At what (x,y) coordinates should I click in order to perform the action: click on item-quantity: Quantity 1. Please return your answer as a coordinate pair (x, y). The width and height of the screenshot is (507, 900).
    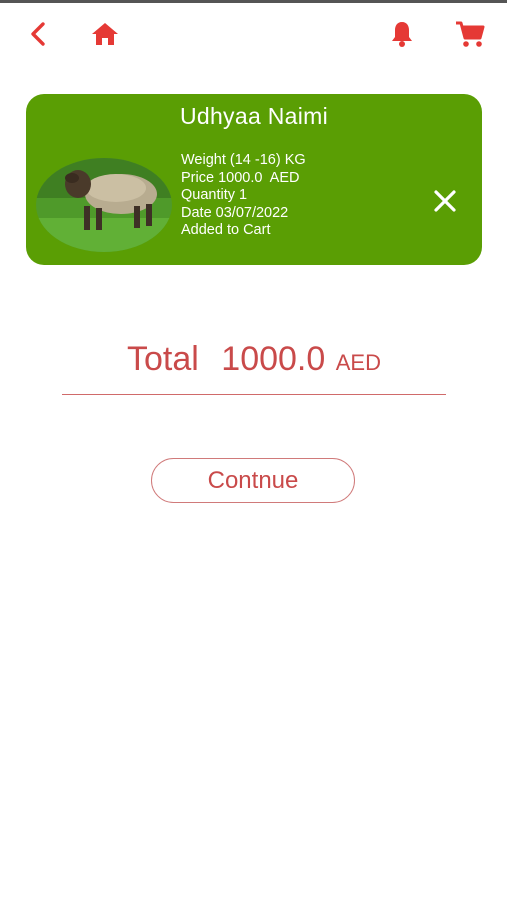
    Looking at the image, I should click on (214, 195).